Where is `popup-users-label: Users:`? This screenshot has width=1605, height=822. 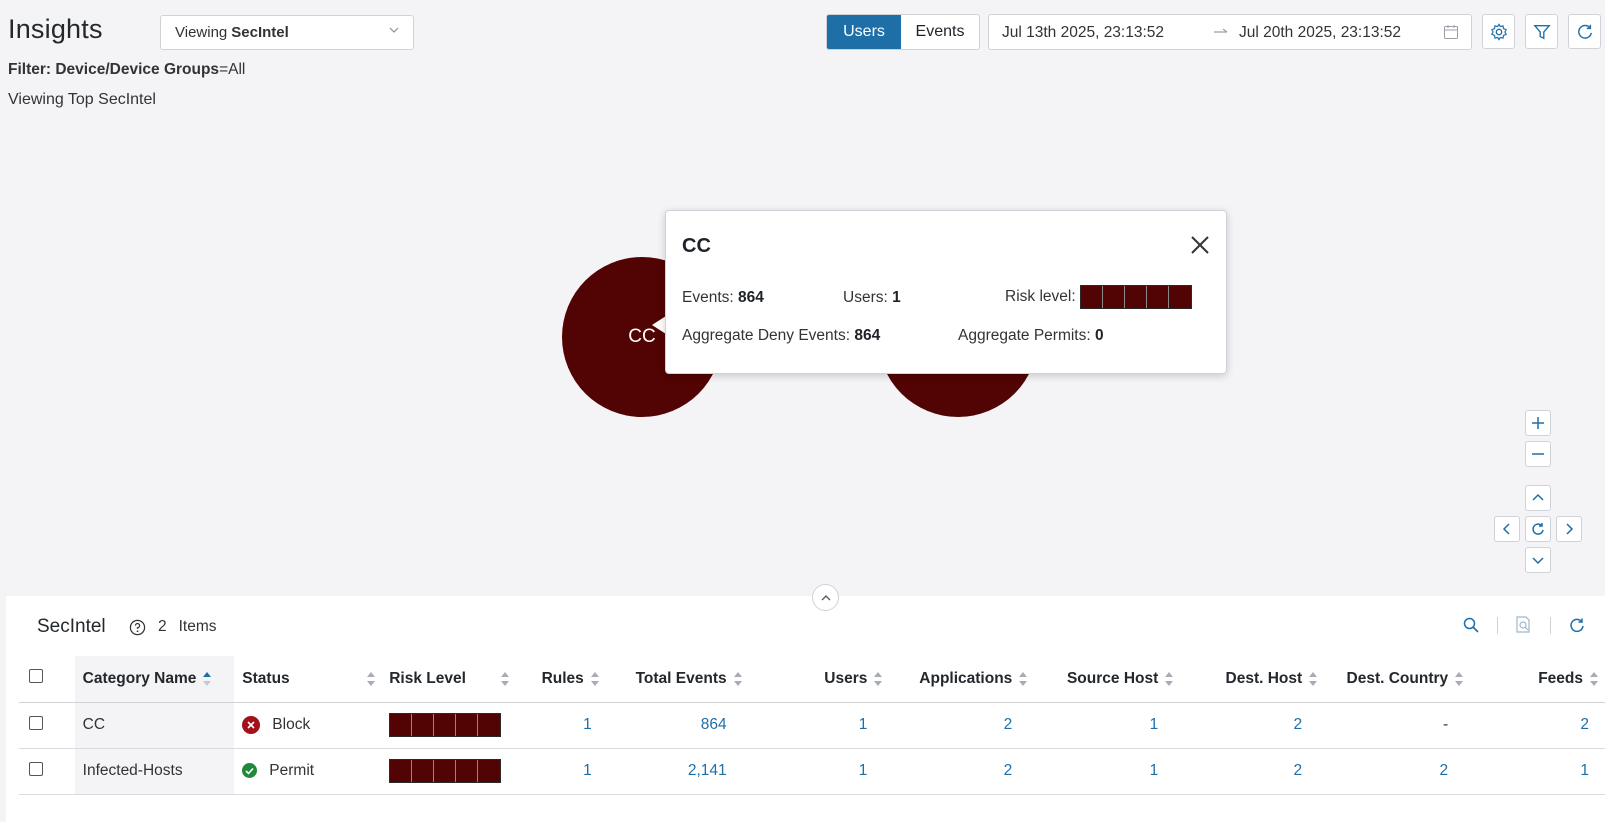 popup-users-label: Users: is located at coordinates (865, 297).